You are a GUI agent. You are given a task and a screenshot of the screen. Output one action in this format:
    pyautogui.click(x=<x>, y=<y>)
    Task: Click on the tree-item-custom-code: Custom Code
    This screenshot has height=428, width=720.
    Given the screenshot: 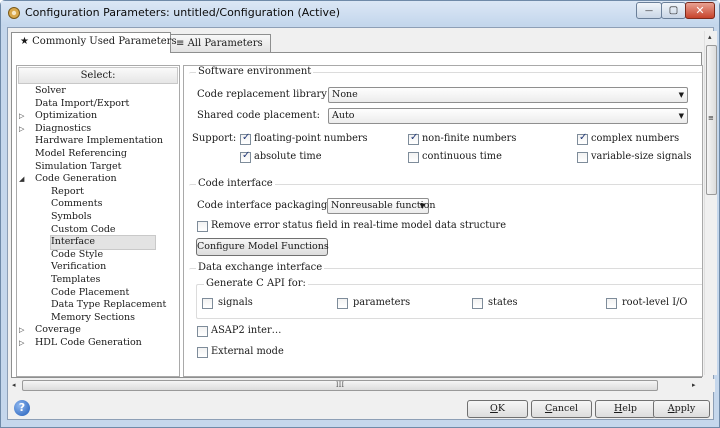 What is the action you would take?
    pyautogui.click(x=98, y=230)
    